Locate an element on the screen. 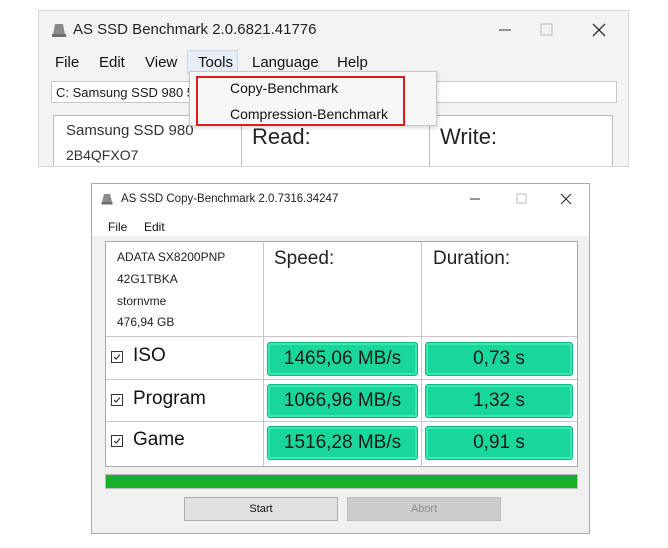  tools-dropdown-menu: Copy-Benchmark Compression-Benchmark is located at coordinates (313, 98).